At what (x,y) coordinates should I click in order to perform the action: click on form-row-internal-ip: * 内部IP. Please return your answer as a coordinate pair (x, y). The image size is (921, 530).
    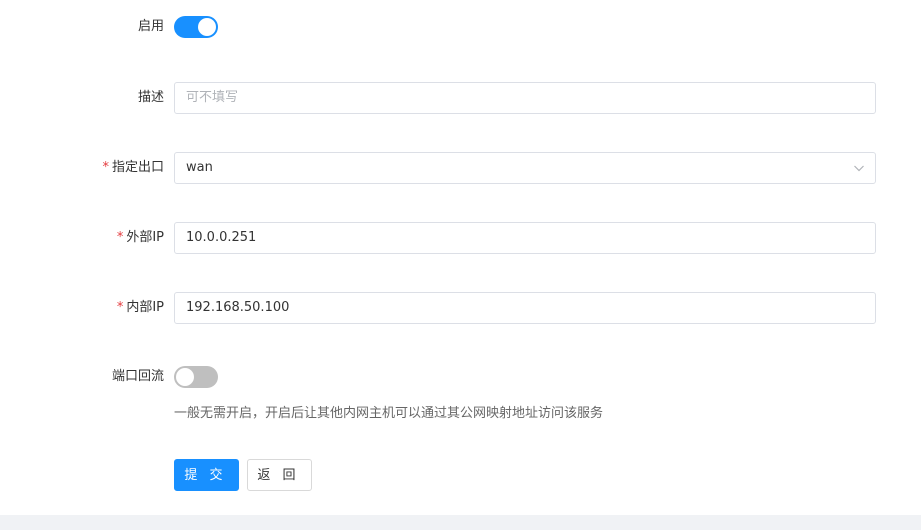
    Looking at the image, I should click on (460, 308).